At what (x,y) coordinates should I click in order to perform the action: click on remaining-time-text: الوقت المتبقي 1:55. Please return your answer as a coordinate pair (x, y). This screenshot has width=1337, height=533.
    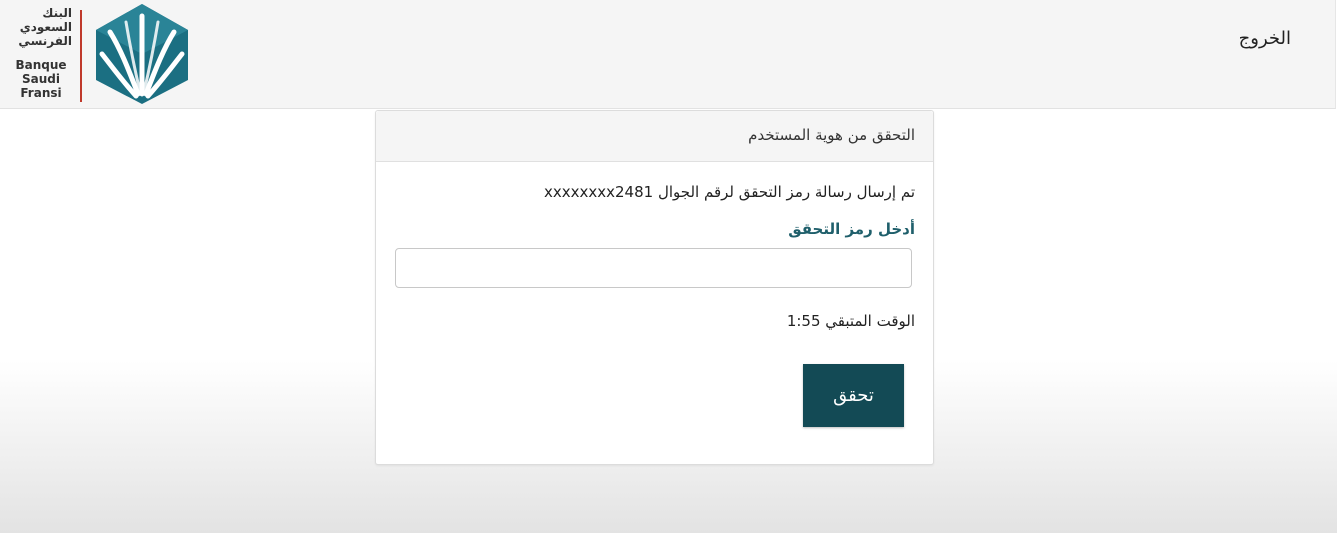
    Looking at the image, I should click on (850, 321).